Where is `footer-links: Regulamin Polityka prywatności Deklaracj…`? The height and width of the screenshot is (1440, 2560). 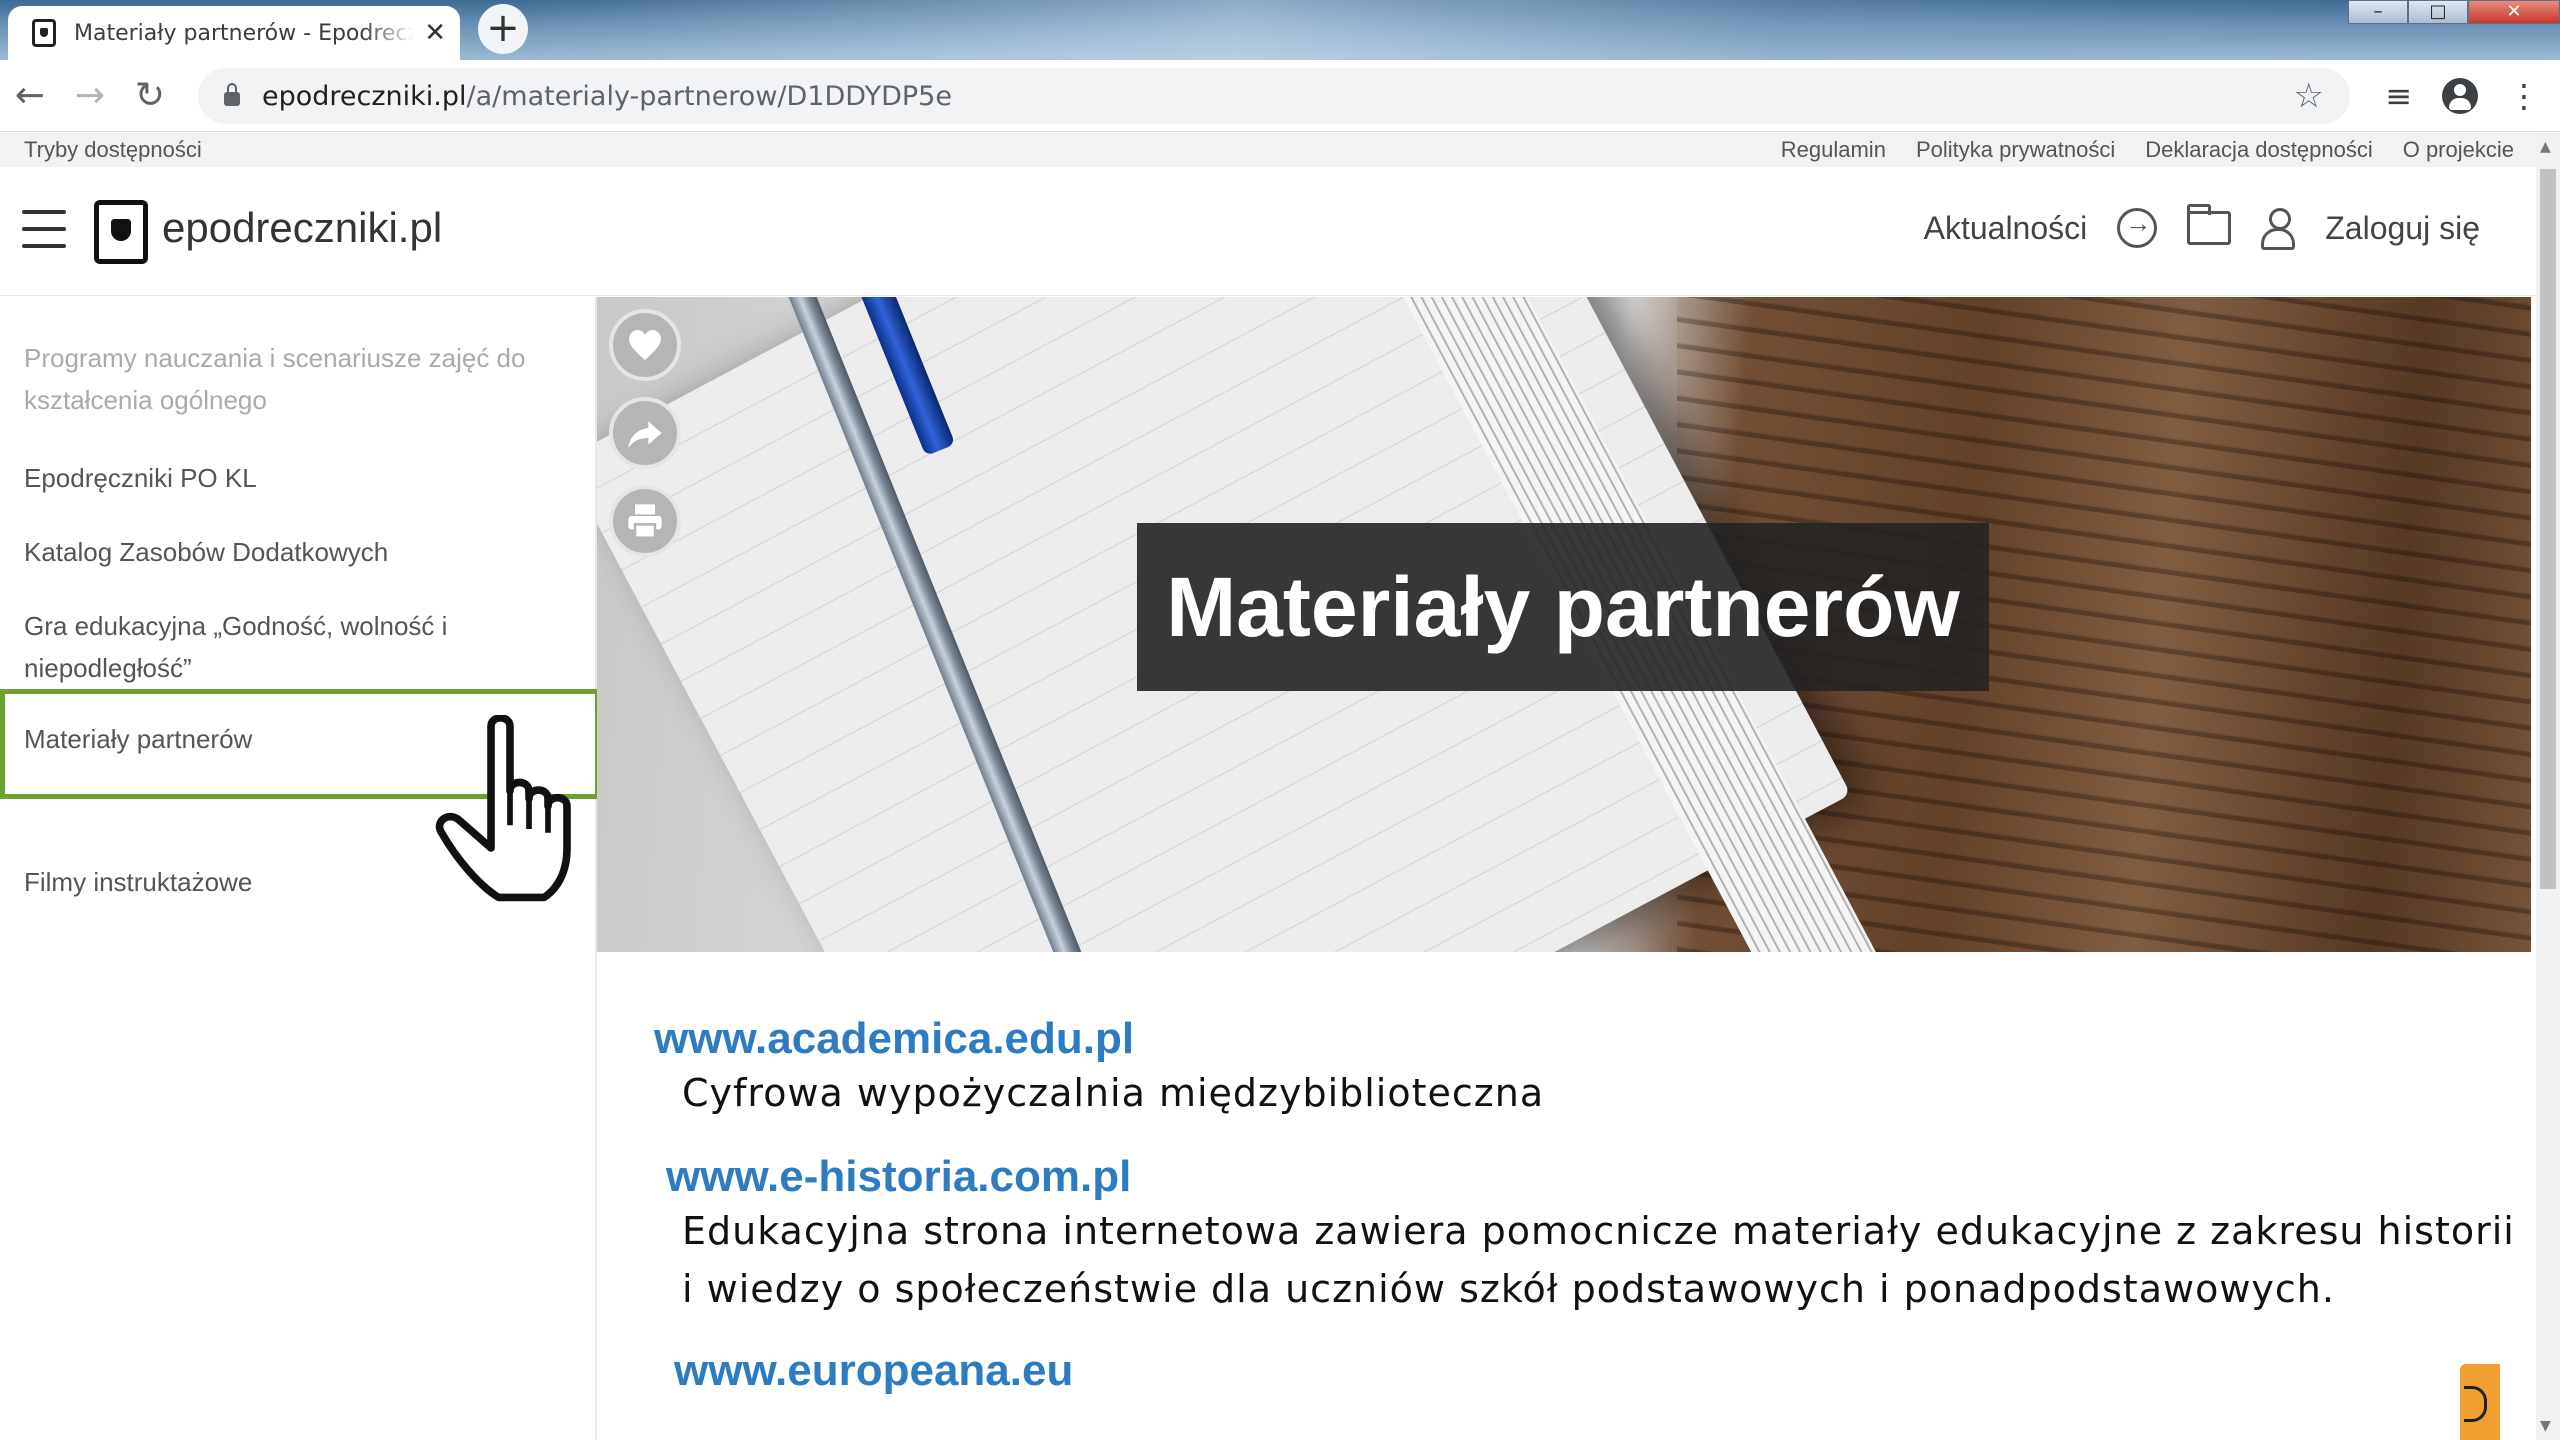 footer-links: Regulamin Polityka prywatności Deklaracj… is located at coordinates (2147, 150).